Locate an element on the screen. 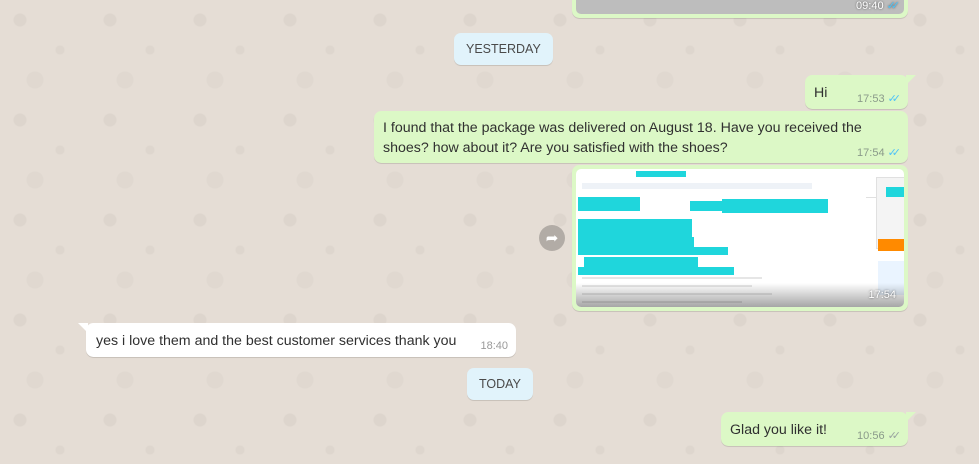 This screenshot has width=979, height=464. date-divider-today: TODAY is located at coordinates (500, 384).